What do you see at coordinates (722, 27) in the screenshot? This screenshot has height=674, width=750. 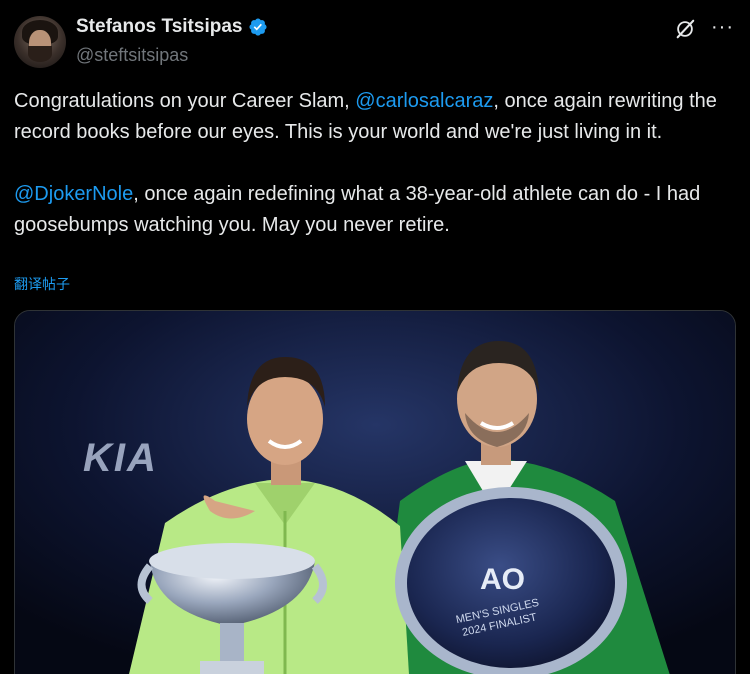 I see `more-icon: ···` at bounding box center [722, 27].